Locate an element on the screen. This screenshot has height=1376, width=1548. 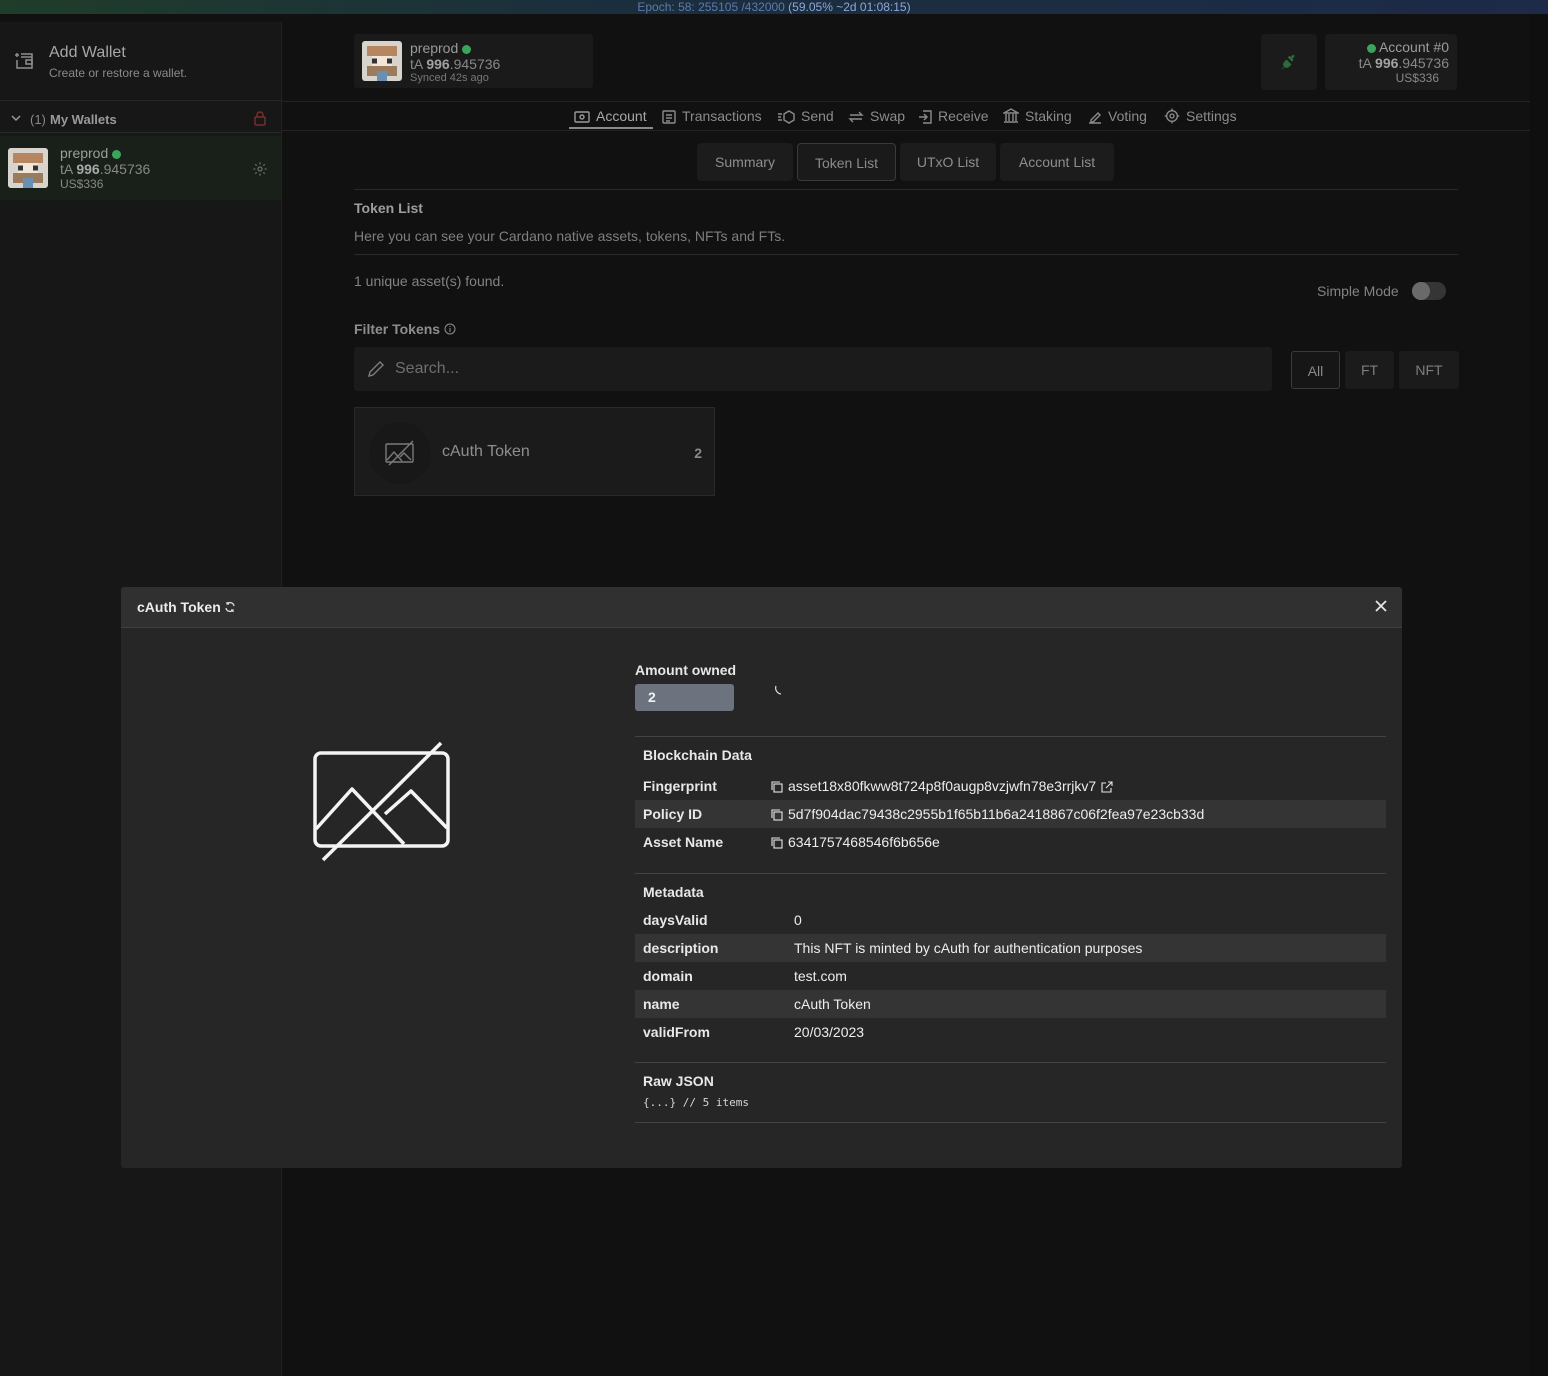
close-icon is located at coordinates (1381, 608).